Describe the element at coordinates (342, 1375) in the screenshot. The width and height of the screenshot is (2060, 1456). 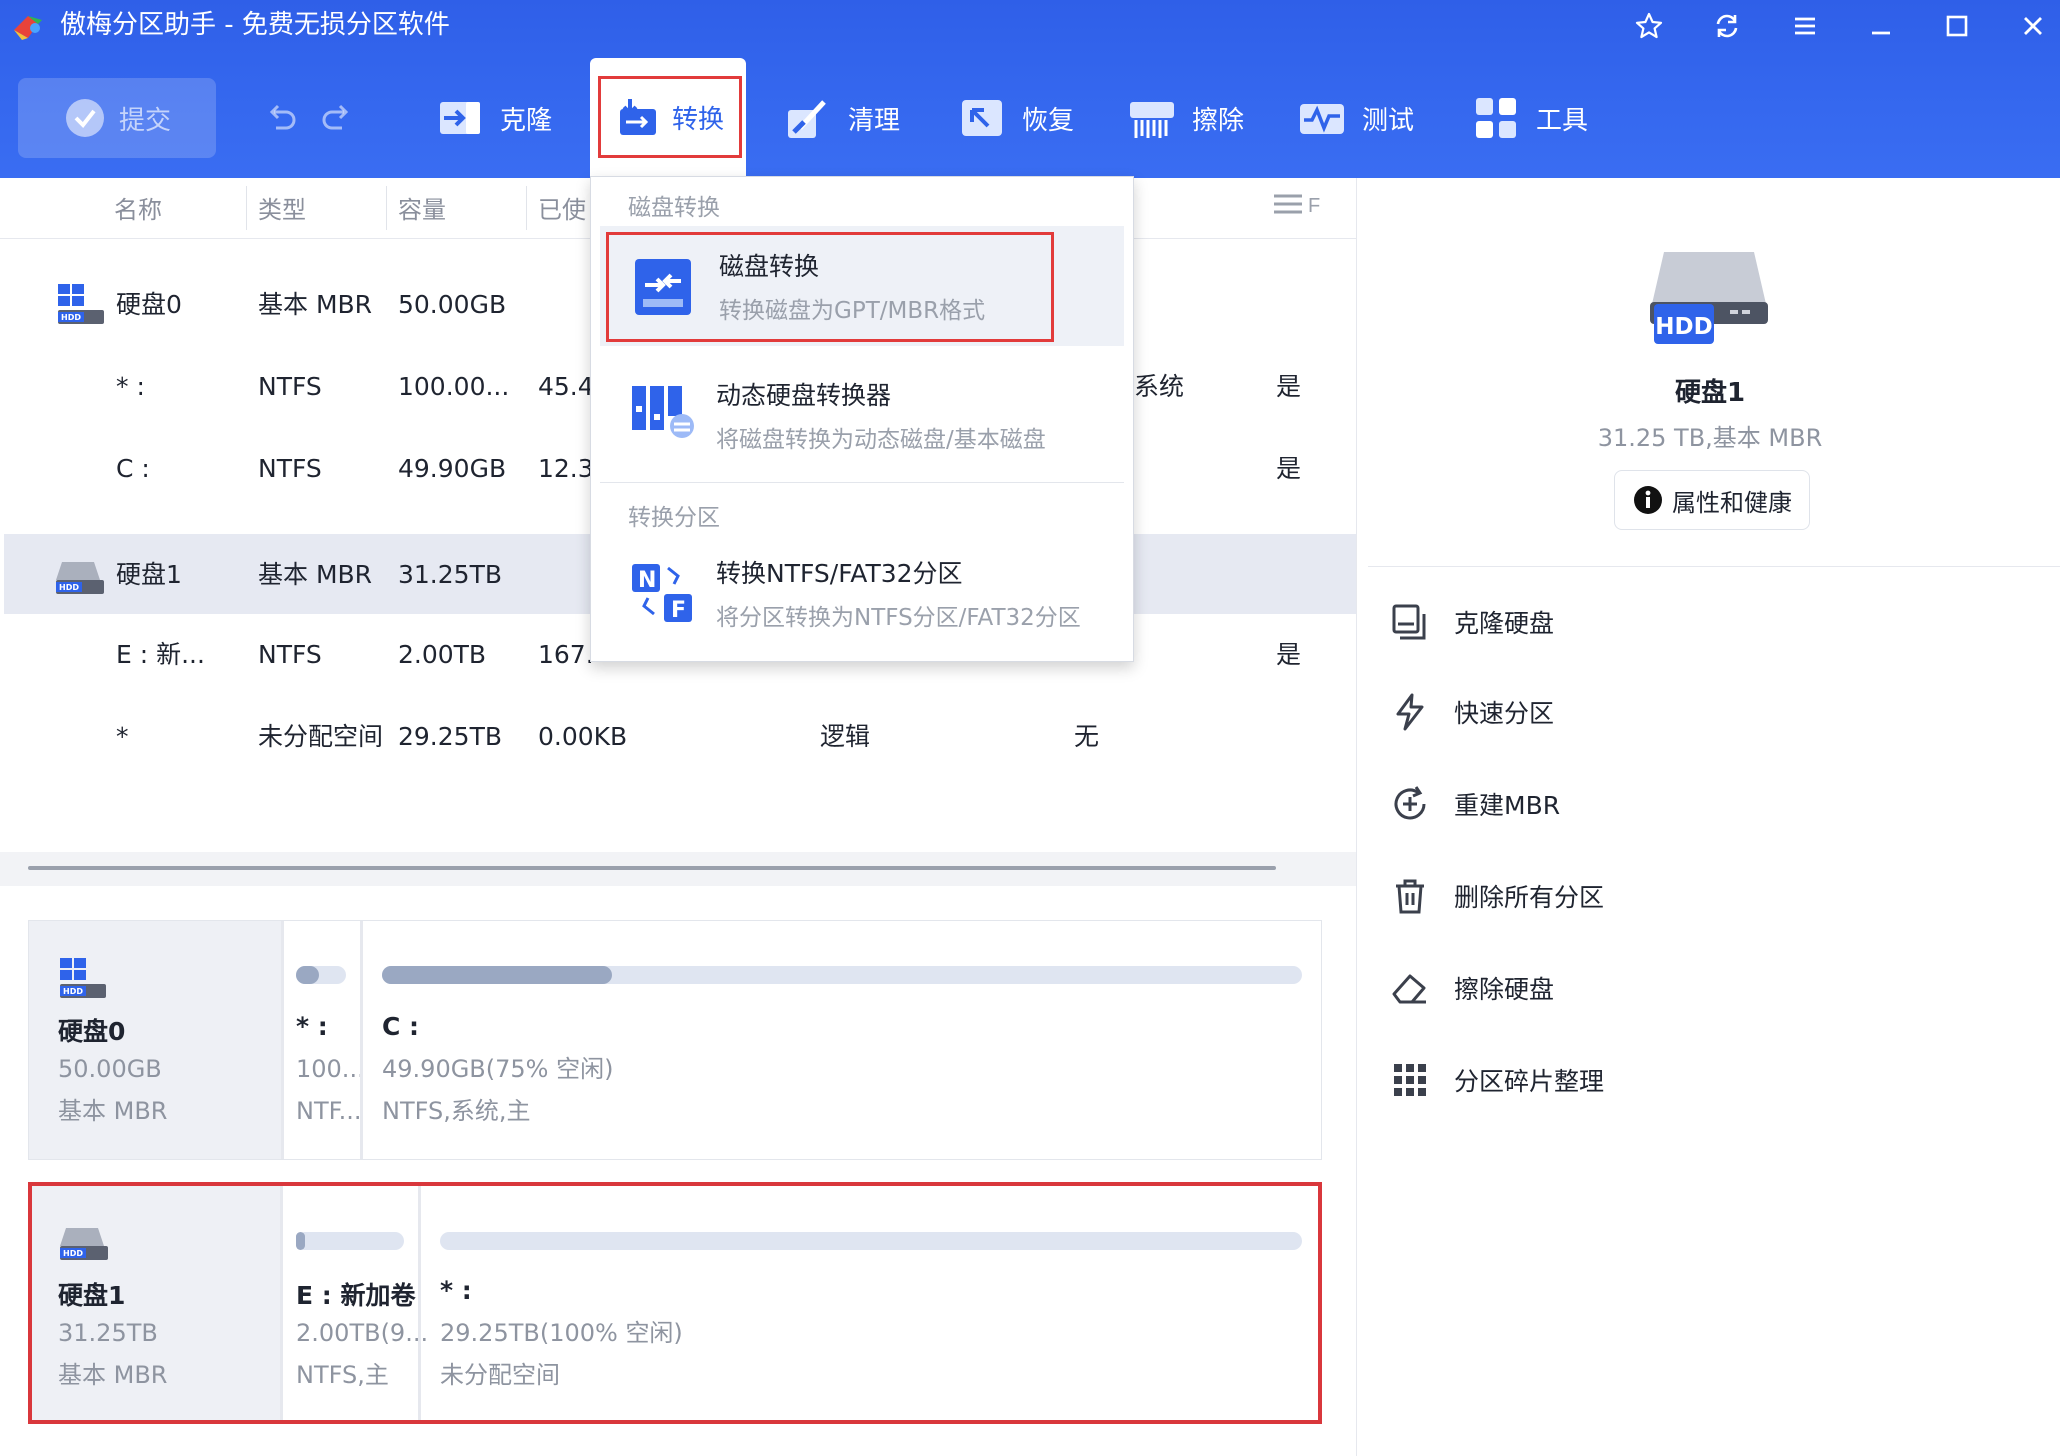
I see `map-e-fs: NTFS,主` at that location.